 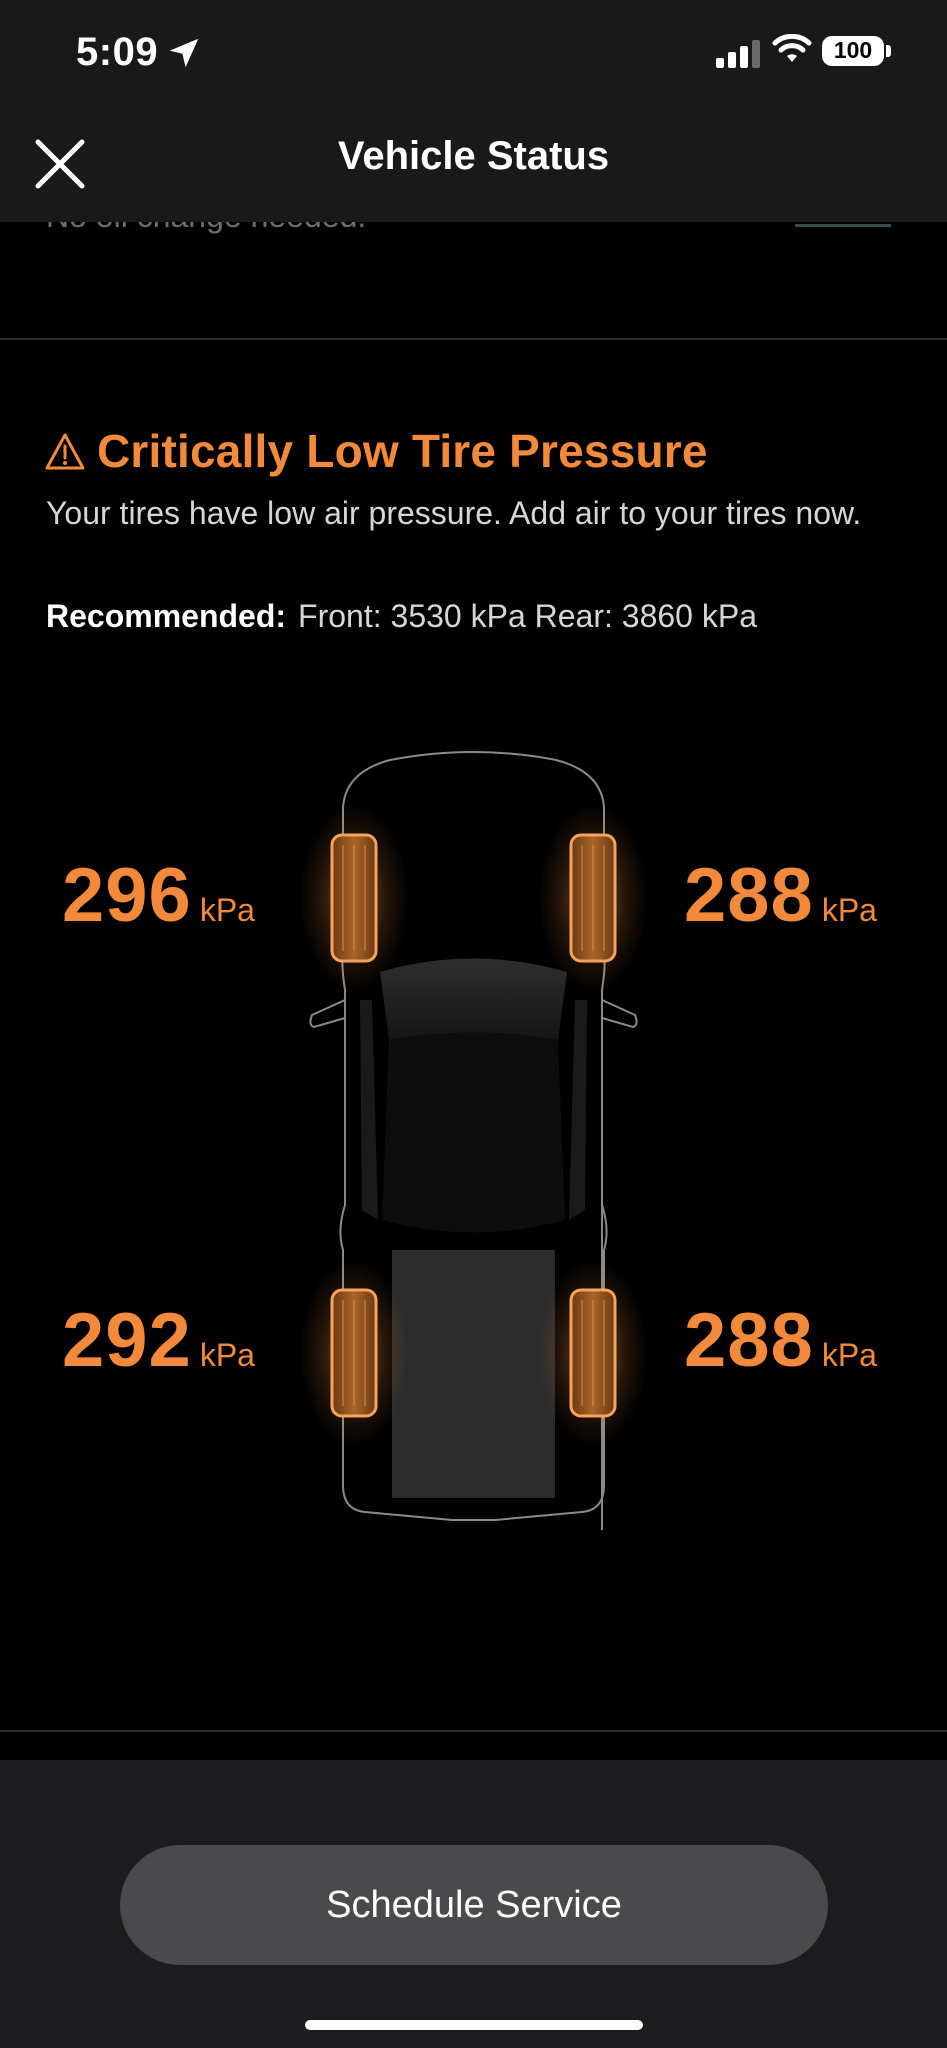 What do you see at coordinates (473, 111) in the screenshot?
I see `app-header: 5:09 100 Vehicle Status` at bounding box center [473, 111].